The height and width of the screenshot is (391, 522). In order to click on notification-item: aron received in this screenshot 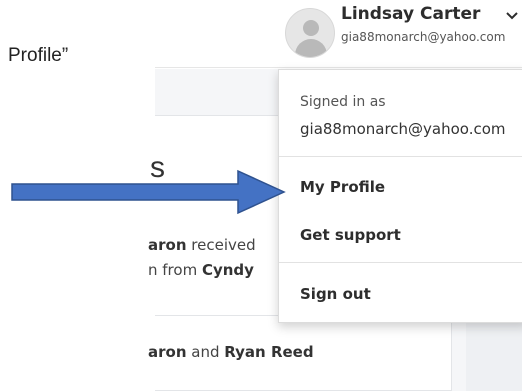, I will do `click(202, 245)`.